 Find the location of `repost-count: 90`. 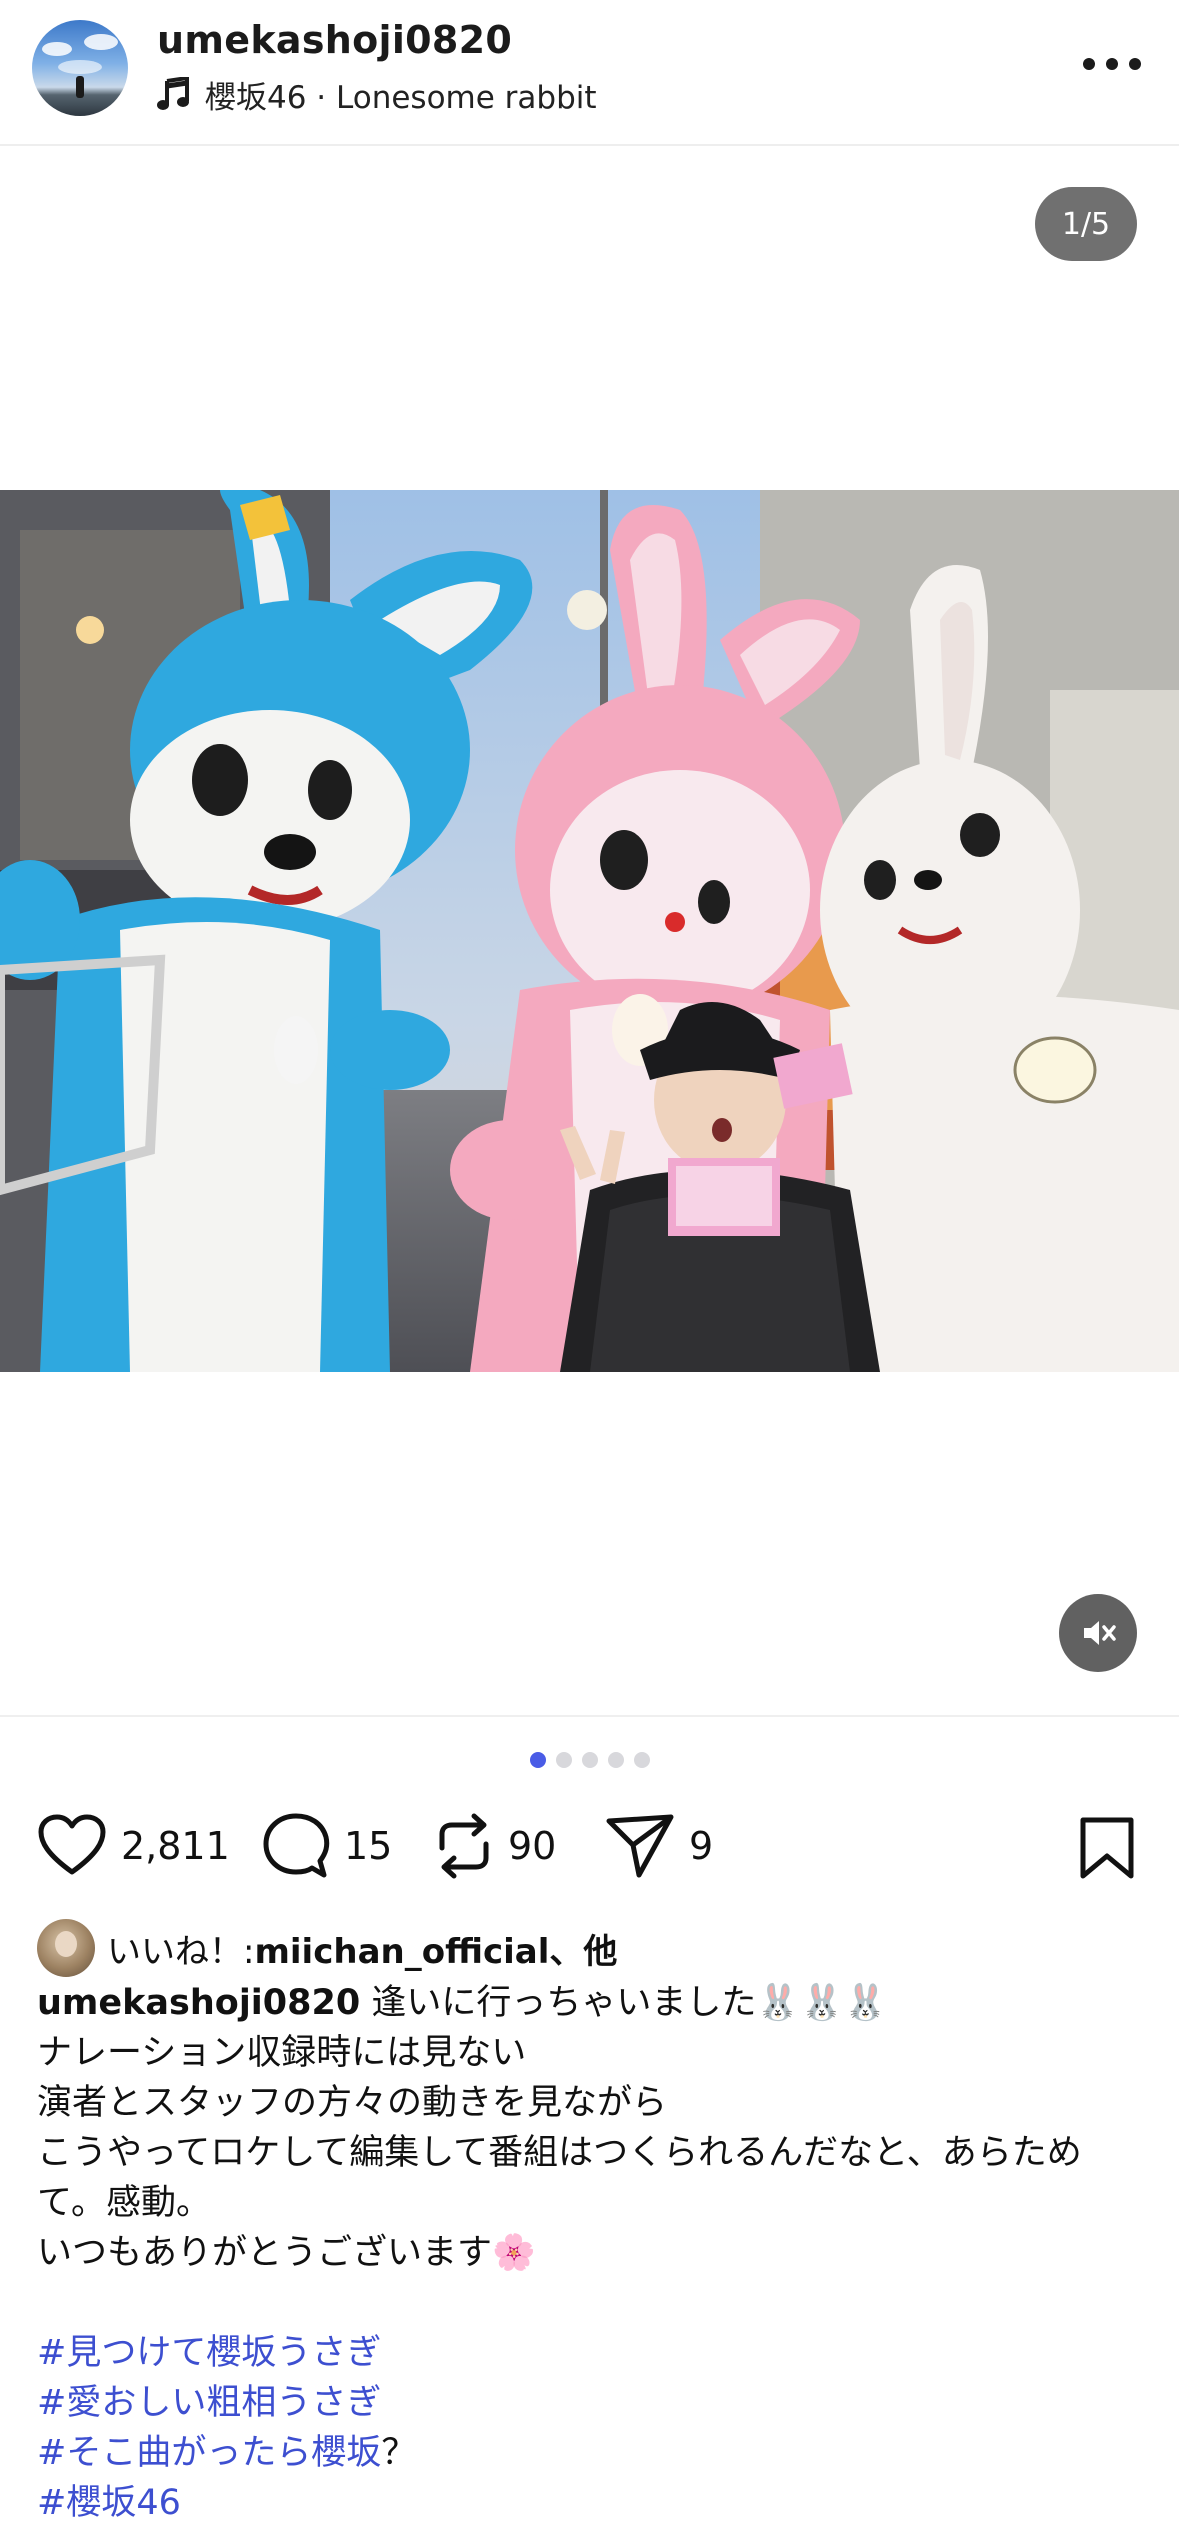

repost-count: 90 is located at coordinates (532, 1846).